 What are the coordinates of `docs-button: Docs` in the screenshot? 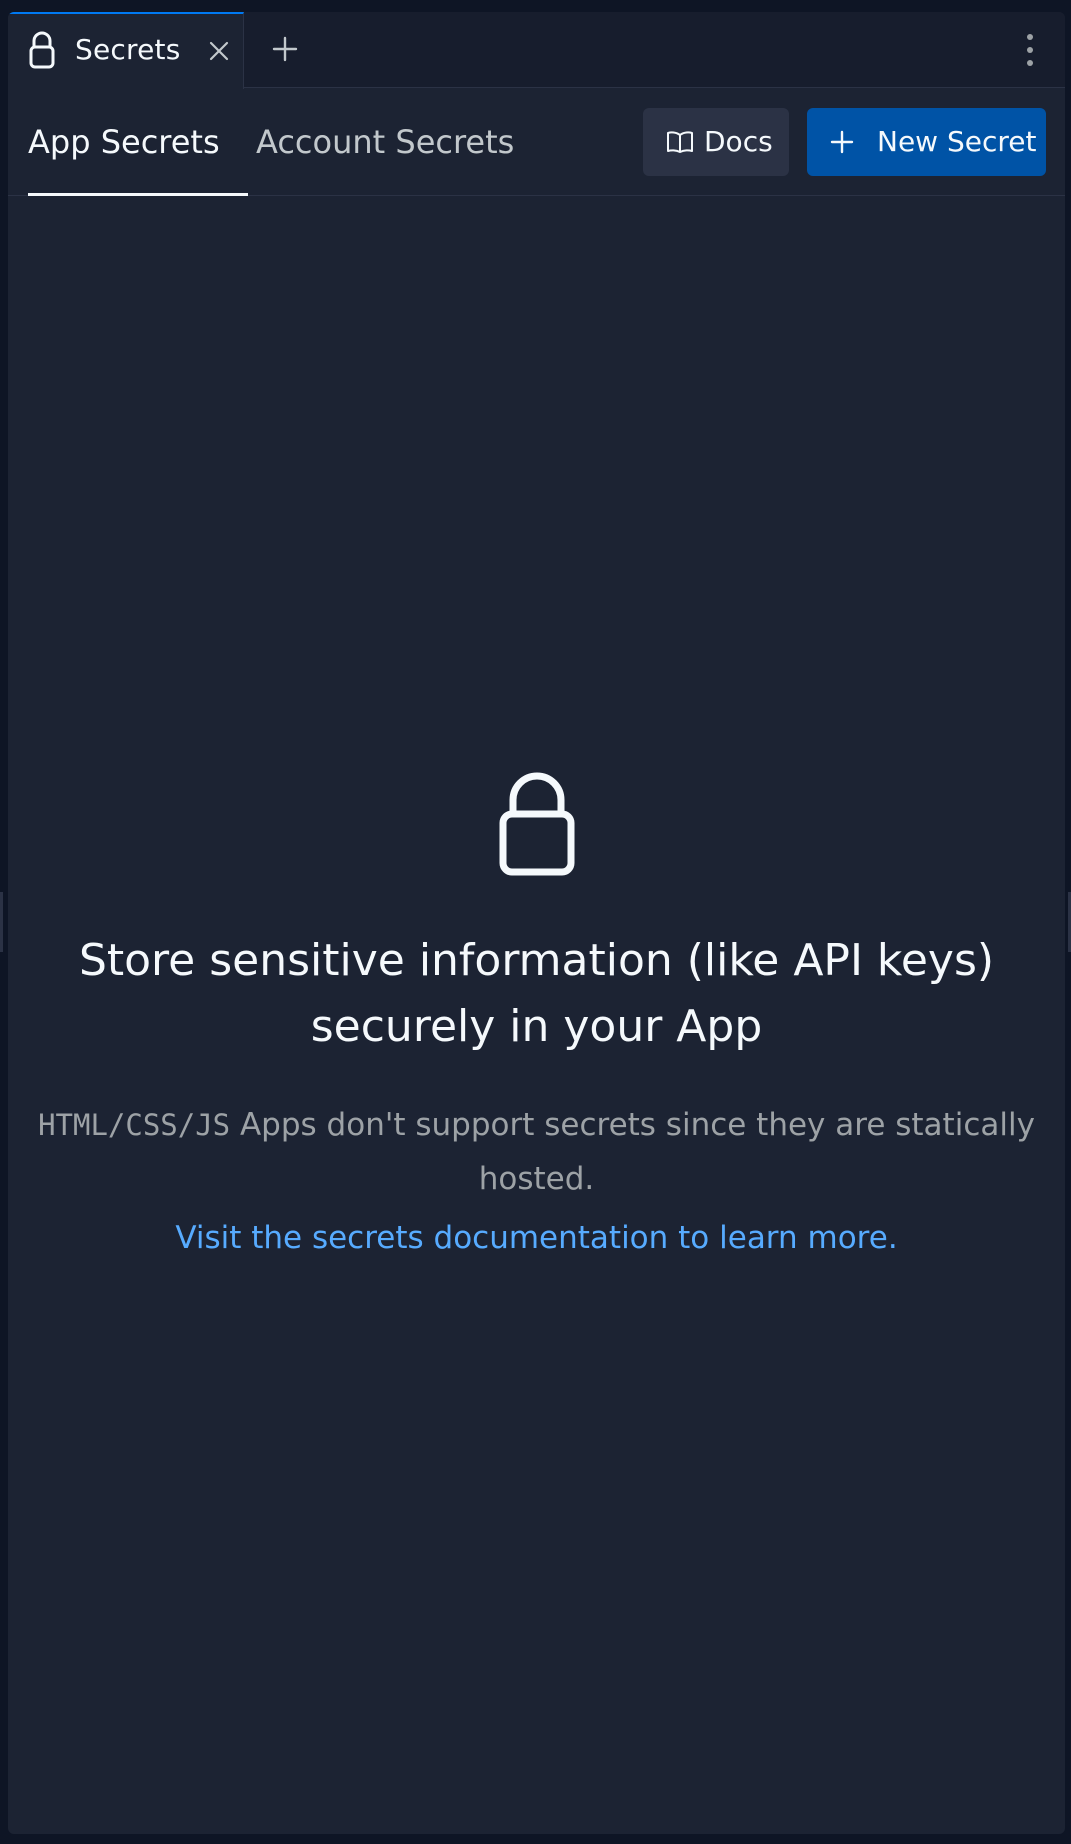 It's located at (716, 142).